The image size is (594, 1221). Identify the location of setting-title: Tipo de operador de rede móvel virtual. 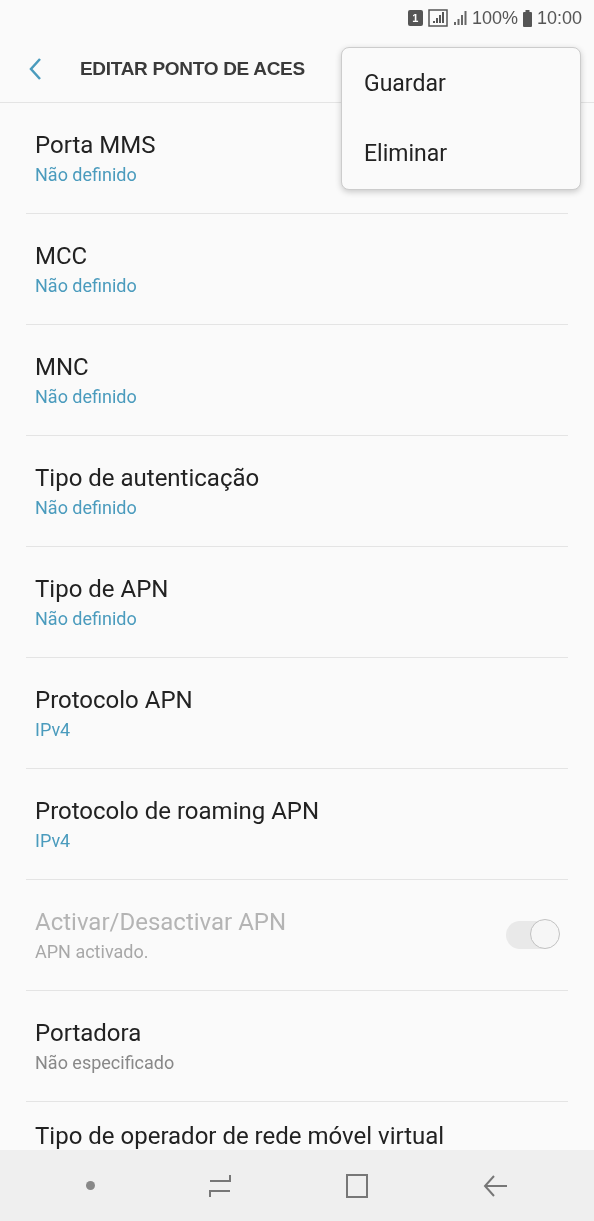
(240, 1136).